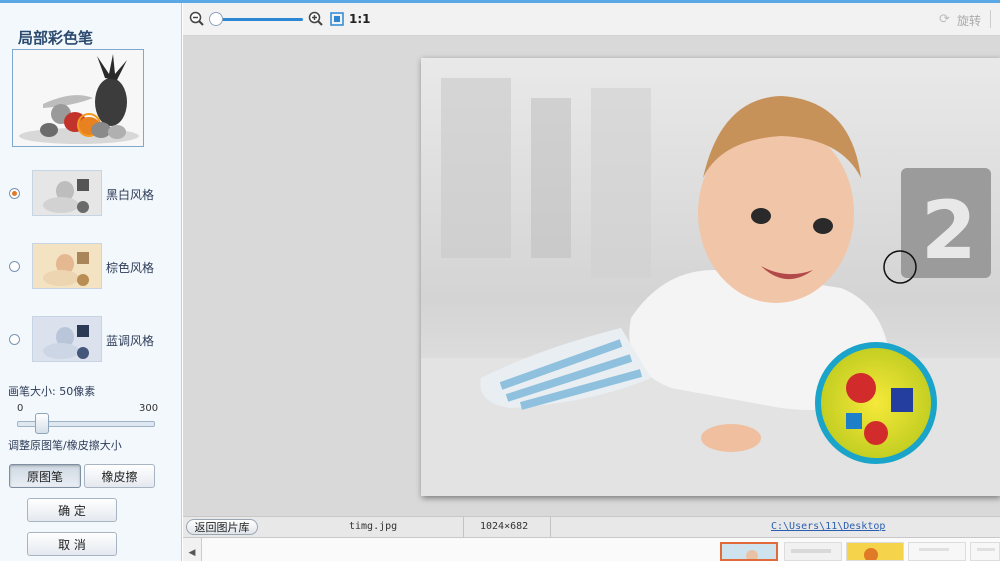 The height and width of the screenshot is (568, 1000). What do you see at coordinates (504, 526) in the screenshot?
I see `image-dimensions: 1024×682` at bounding box center [504, 526].